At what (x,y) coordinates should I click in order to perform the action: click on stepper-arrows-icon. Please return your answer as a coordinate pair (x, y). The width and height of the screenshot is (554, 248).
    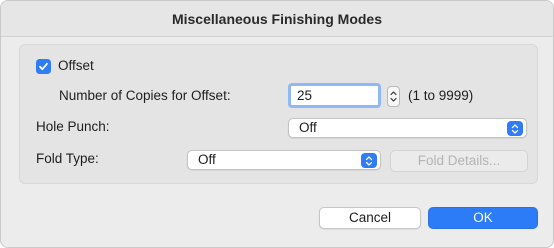
    Looking at the image, I should click on (393, 96).